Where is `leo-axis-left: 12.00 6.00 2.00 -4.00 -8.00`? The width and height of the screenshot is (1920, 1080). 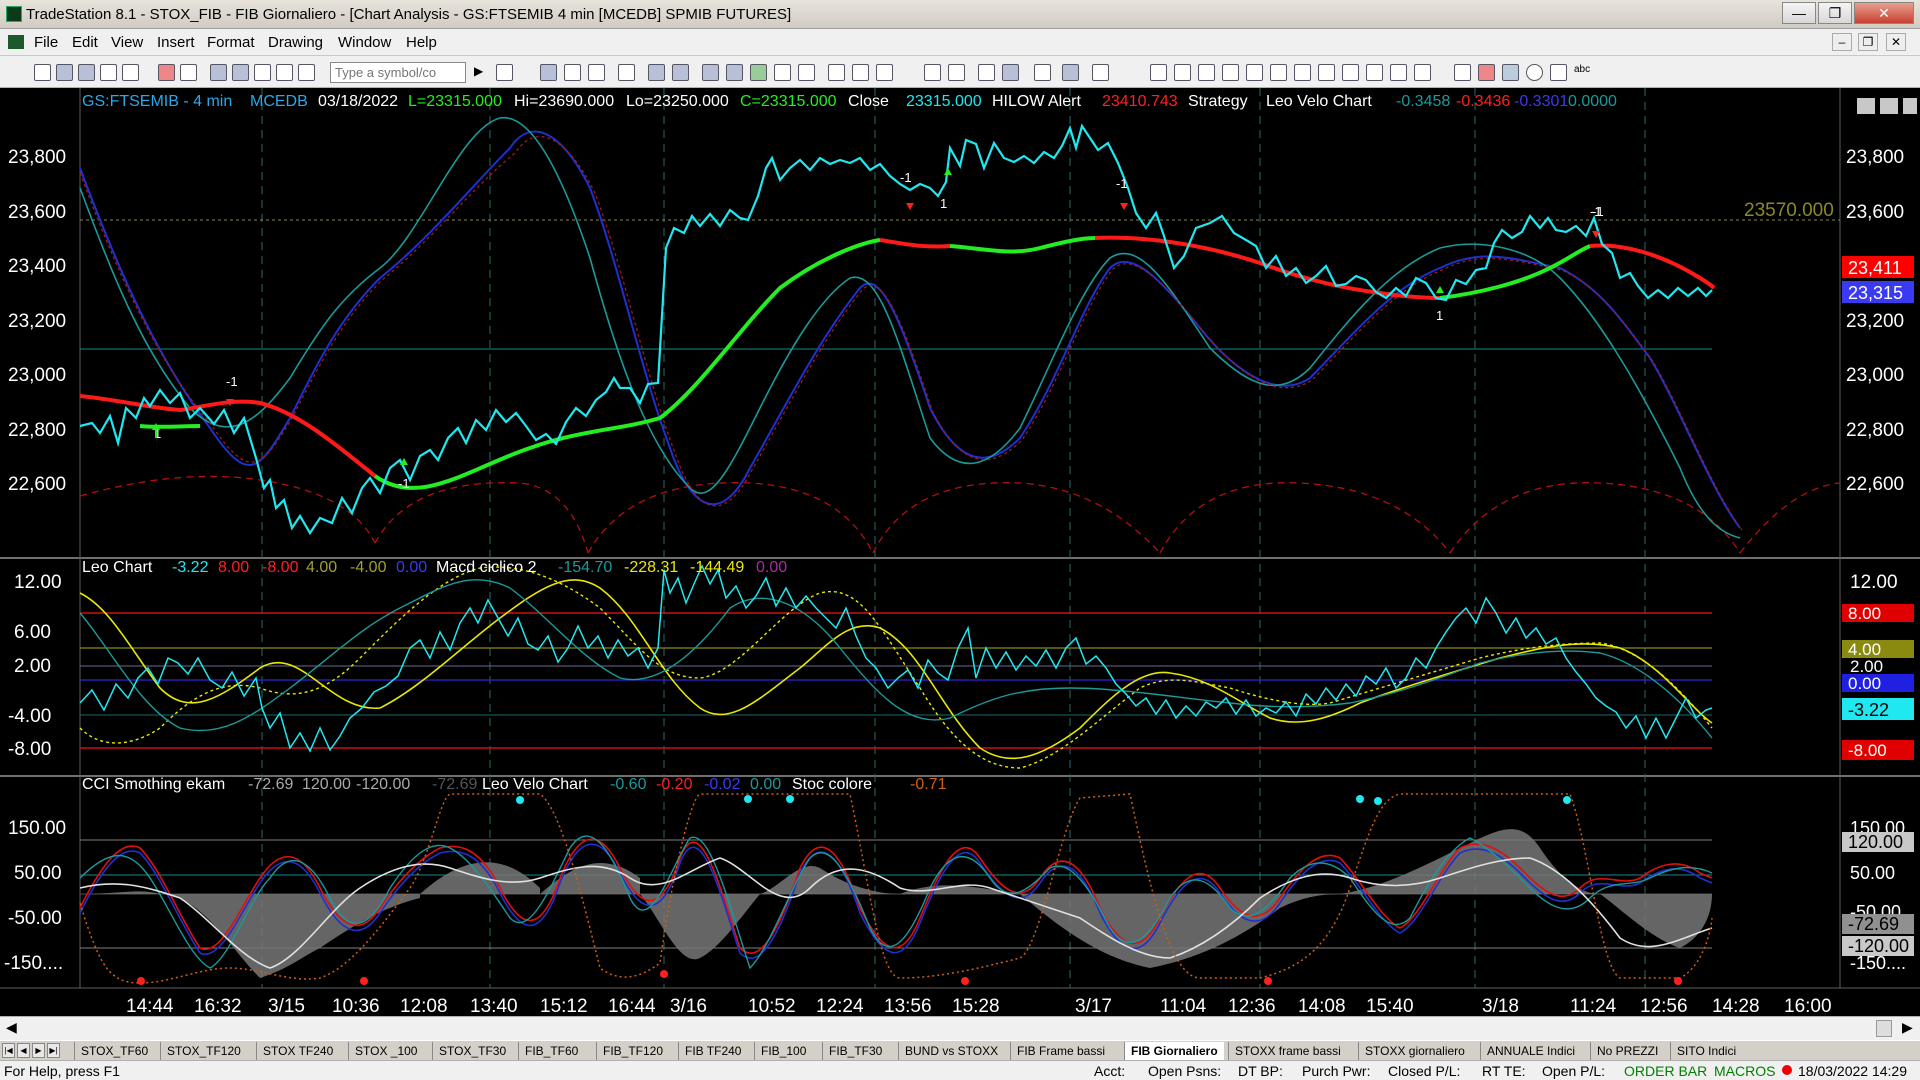
leo-axis-left: 12.00 6.00 2.00 -4.00 -8.00 is located at coordinates (35, 666).